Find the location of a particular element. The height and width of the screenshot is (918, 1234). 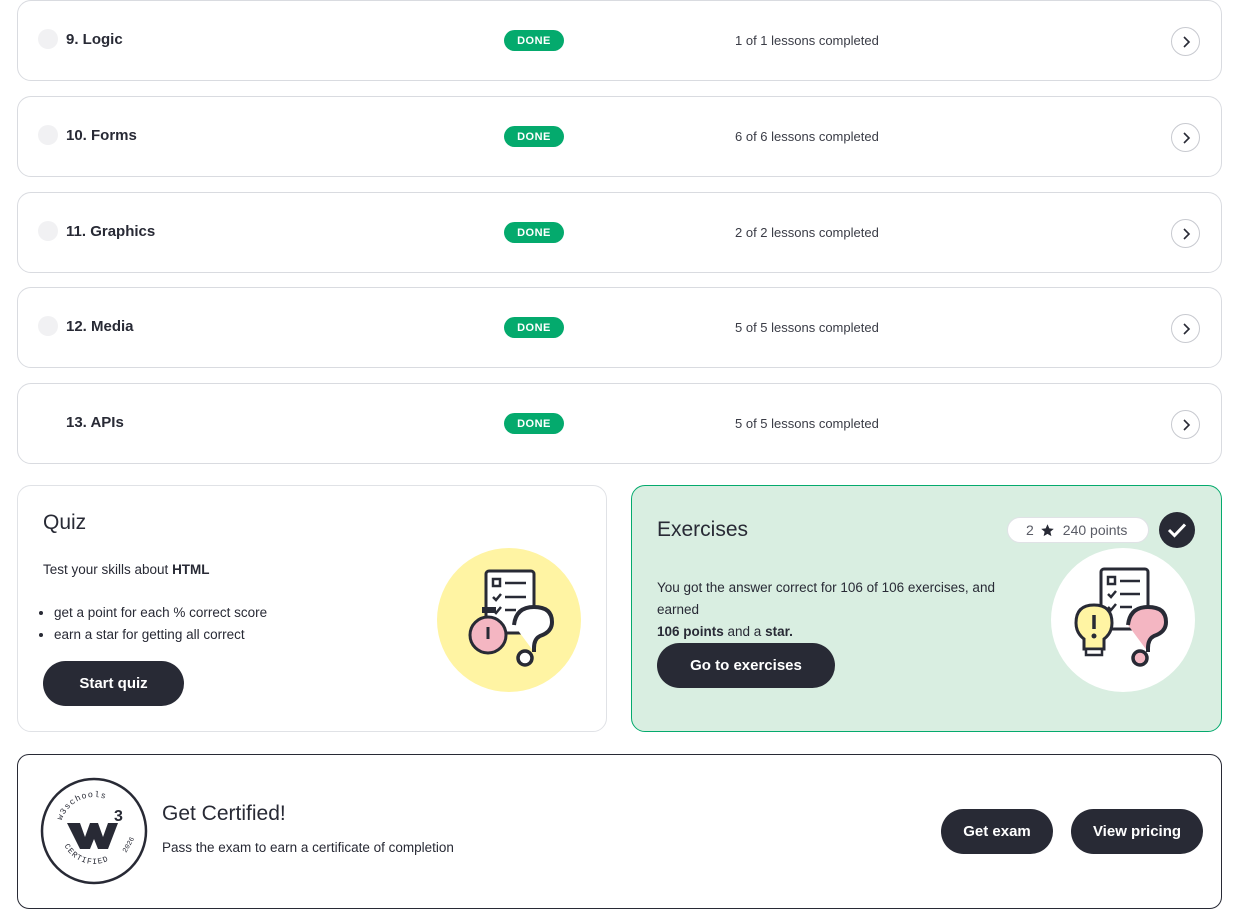

lesson-progress: 6 of 6 lessons completed is located at coordinates (807, 136).